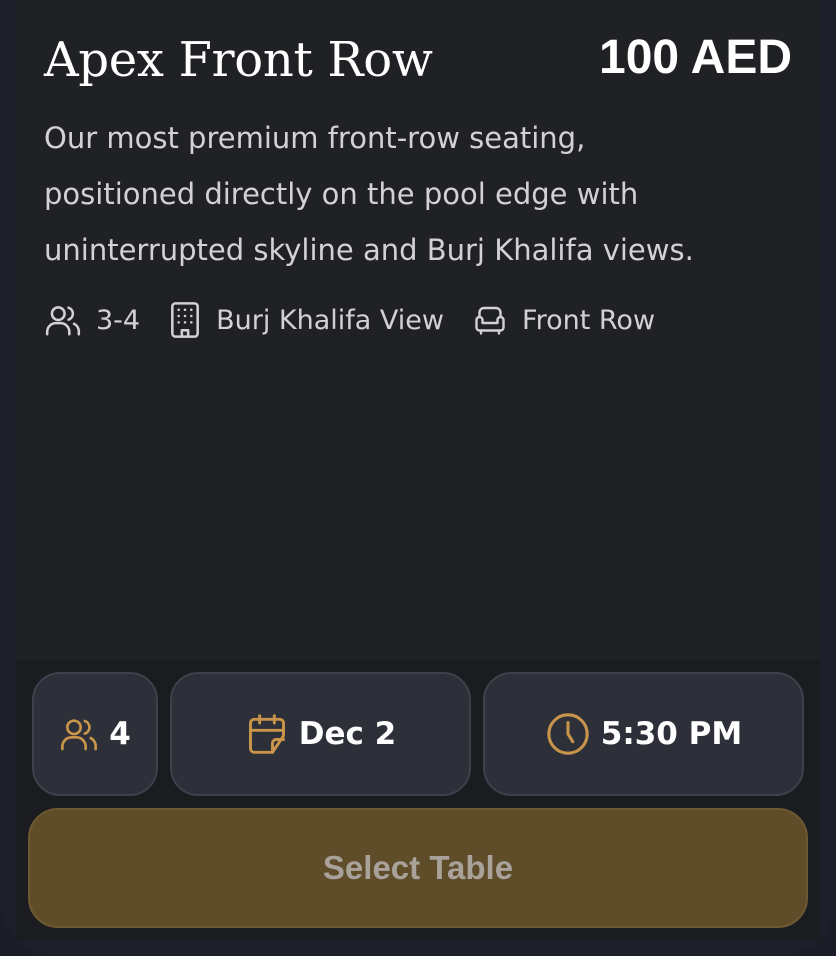  I want to click on time-selector: 5:30 PM, so click(643, 734).